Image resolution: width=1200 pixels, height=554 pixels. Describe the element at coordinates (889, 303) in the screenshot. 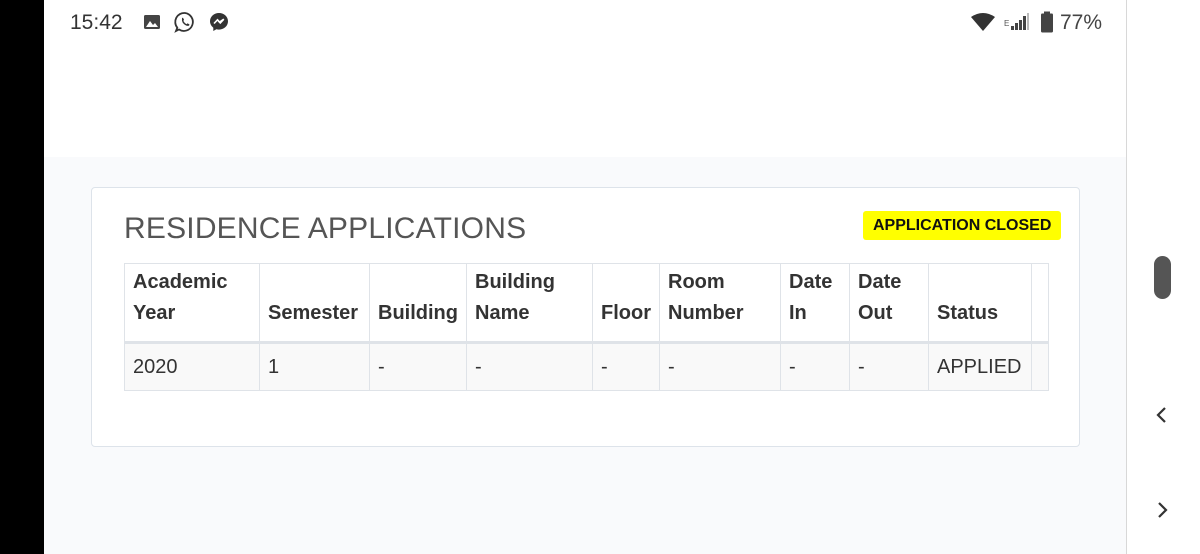

I see `column-header-date-out: Date Out` at that location.